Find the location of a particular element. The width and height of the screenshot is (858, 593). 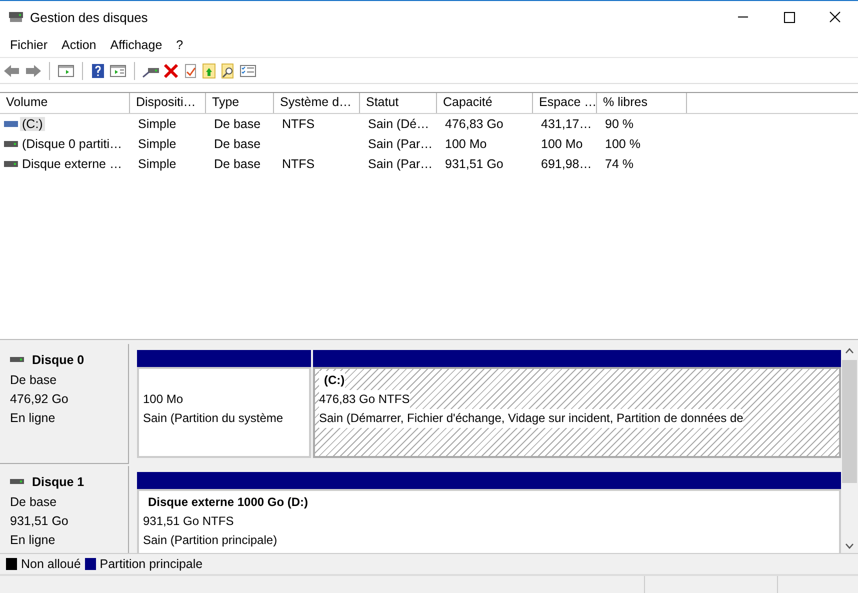

properties-icon is located at coordinates (190, 70).